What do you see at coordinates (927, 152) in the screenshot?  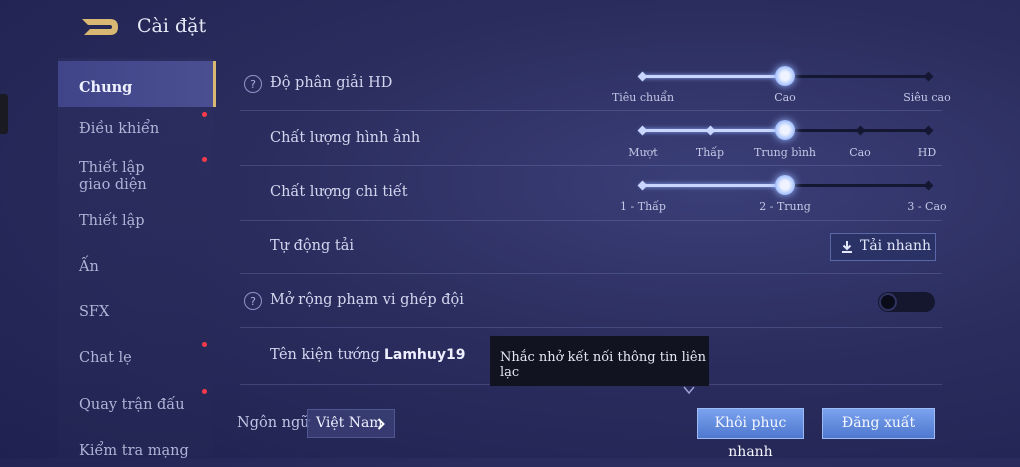 I see `option-label: HD` at bounding box center [927, 152].